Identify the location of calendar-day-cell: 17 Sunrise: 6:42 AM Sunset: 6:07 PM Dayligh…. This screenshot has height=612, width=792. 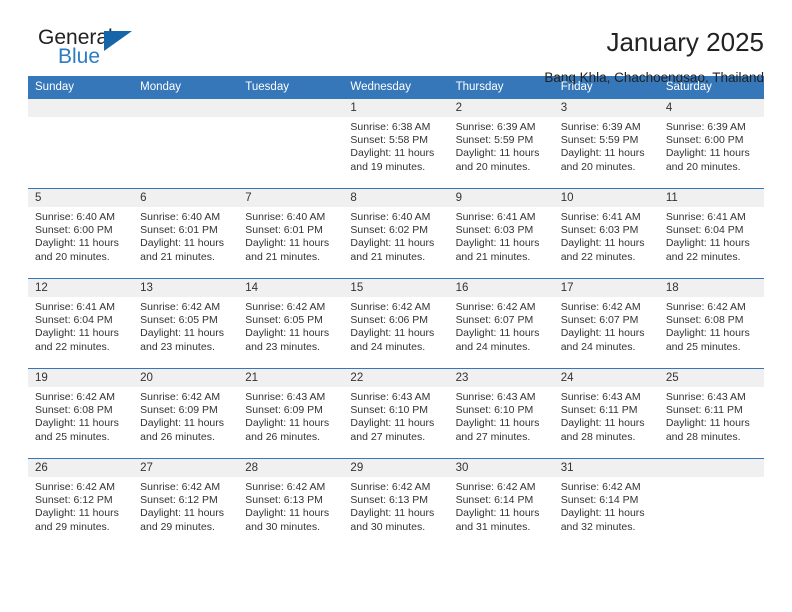
(606, 323).